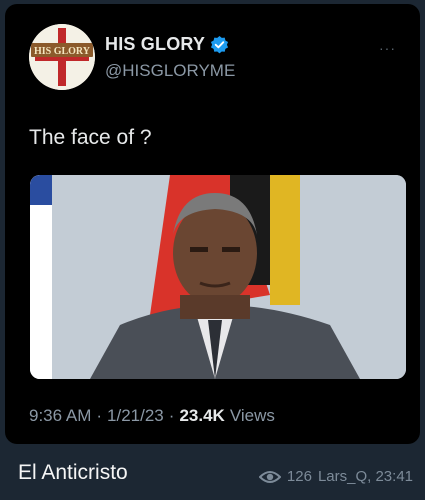 Image resolution: width=425 pixels, height=500 pixels. Describe the element at coordinates (220, 44) in the screenshot. I see `verified-badge-icon` at that location.